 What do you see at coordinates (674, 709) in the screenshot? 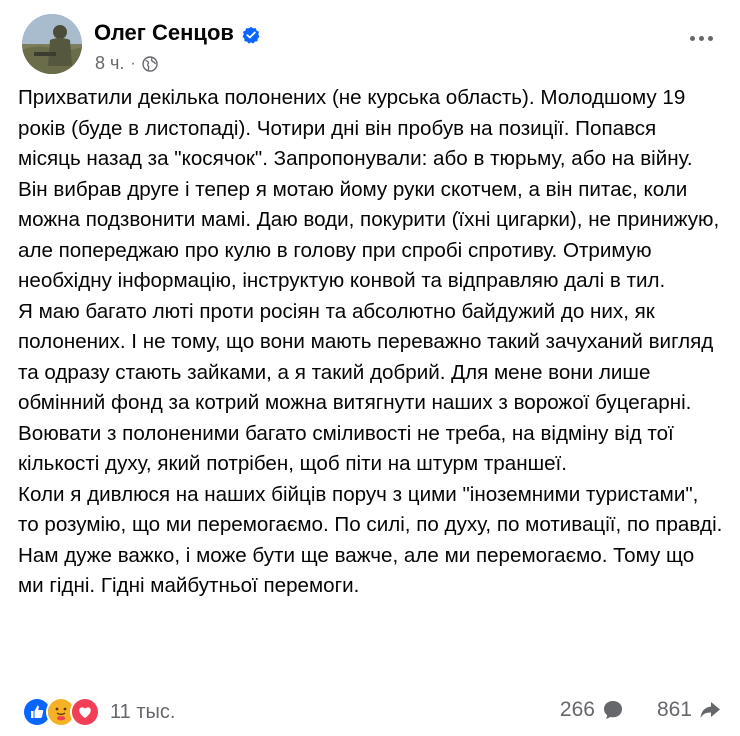
I see `shares-count: 861` at bounding box center [674, 709].